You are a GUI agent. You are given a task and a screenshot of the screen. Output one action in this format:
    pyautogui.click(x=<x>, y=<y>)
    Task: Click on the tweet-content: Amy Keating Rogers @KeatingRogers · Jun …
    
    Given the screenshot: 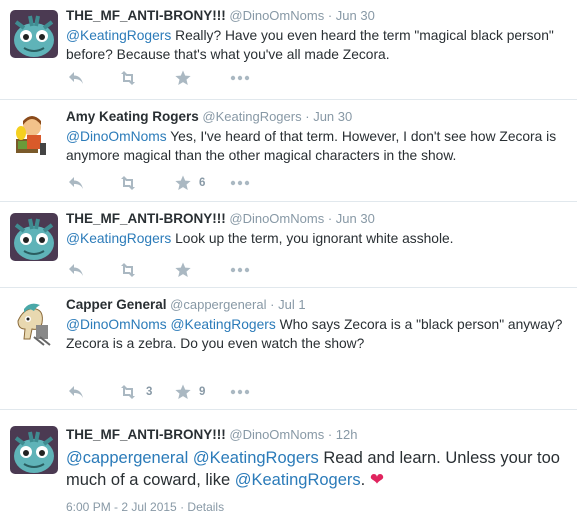 What is the action you would take?
    pyautogui.click(x=316, y=137)
    